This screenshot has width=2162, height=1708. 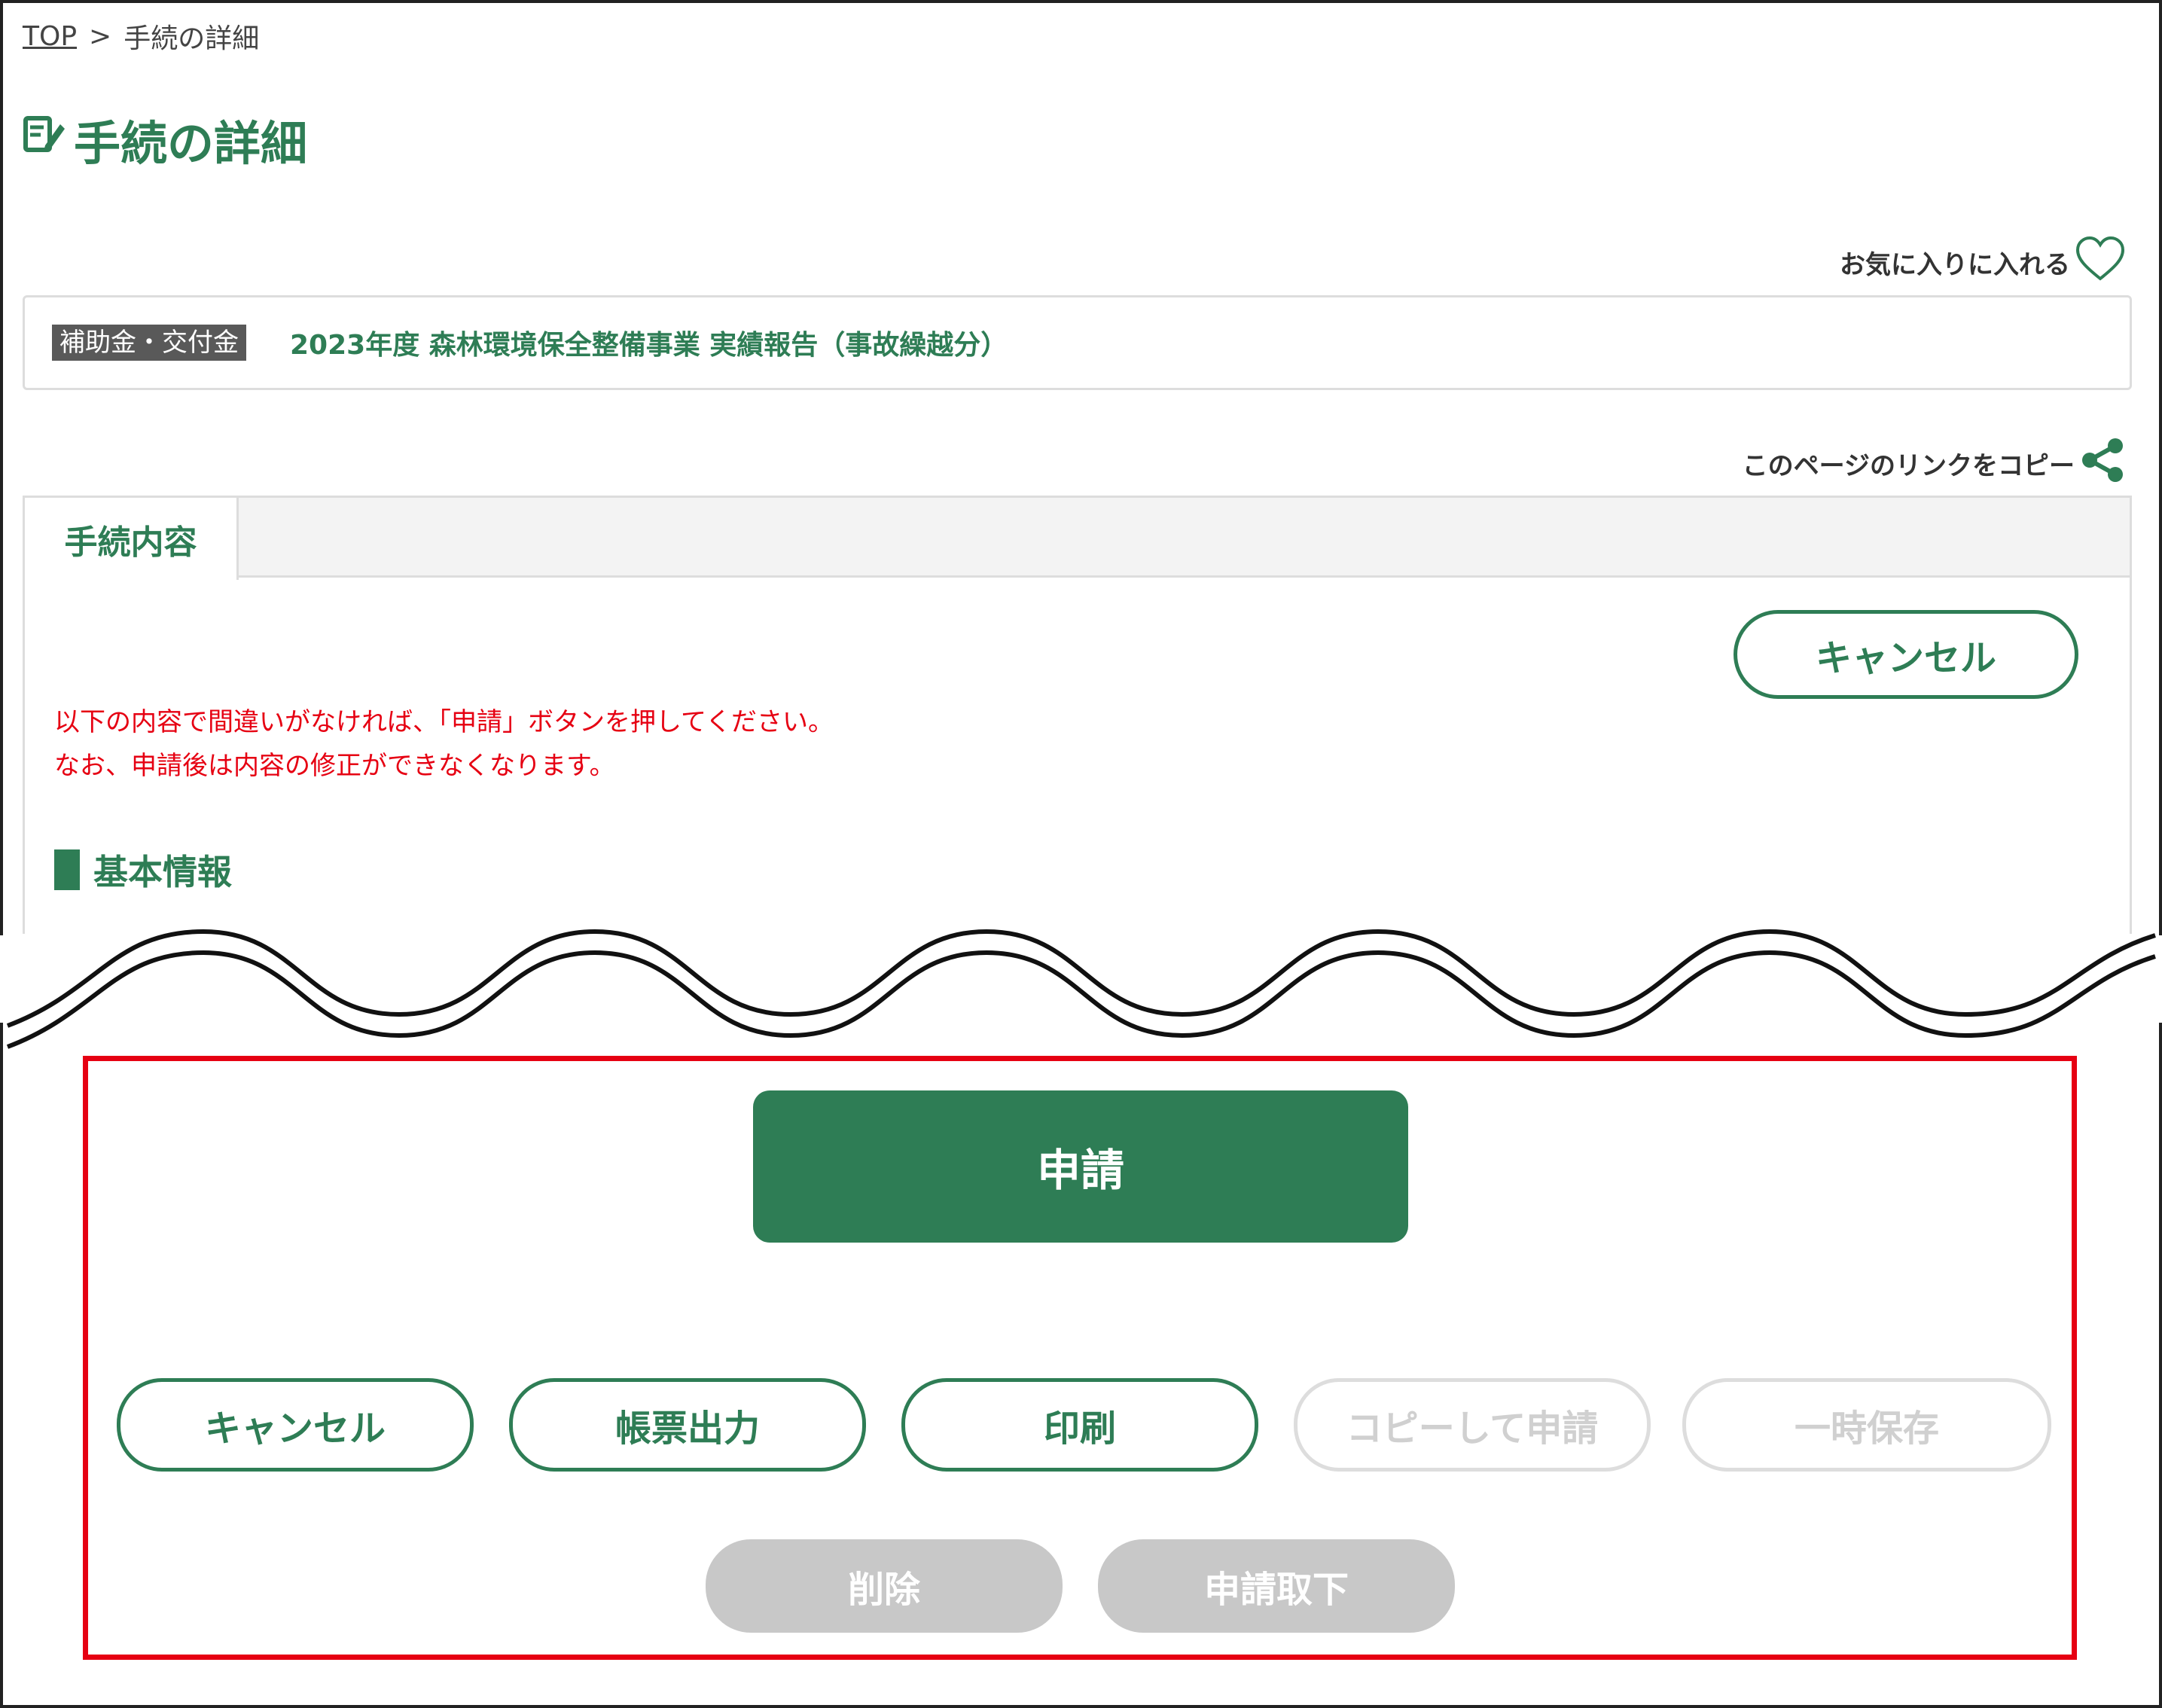 I want to click on temp-save-button: 一時保存, so click(x=1866, y=1425).